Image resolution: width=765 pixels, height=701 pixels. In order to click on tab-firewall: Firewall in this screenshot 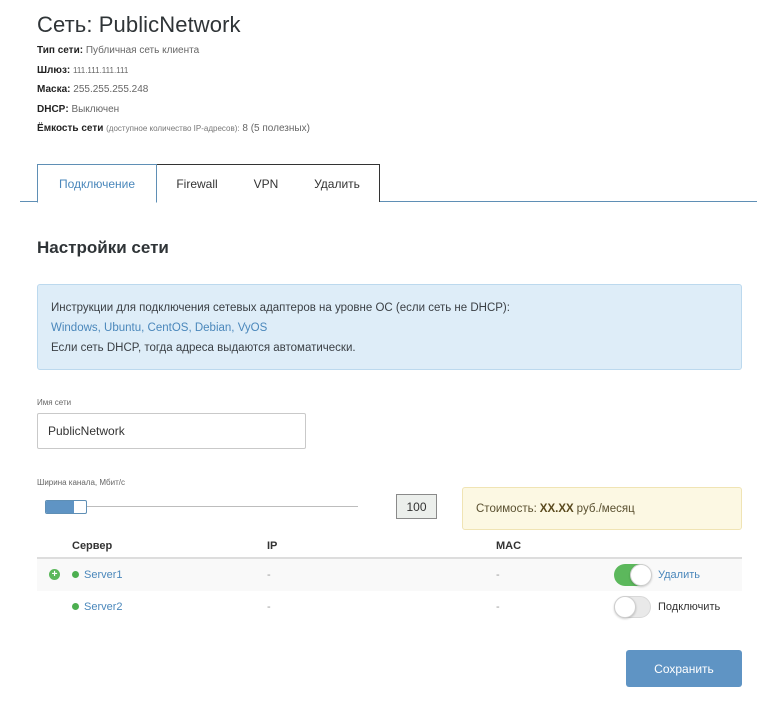, I will do `click(197, 183)`.